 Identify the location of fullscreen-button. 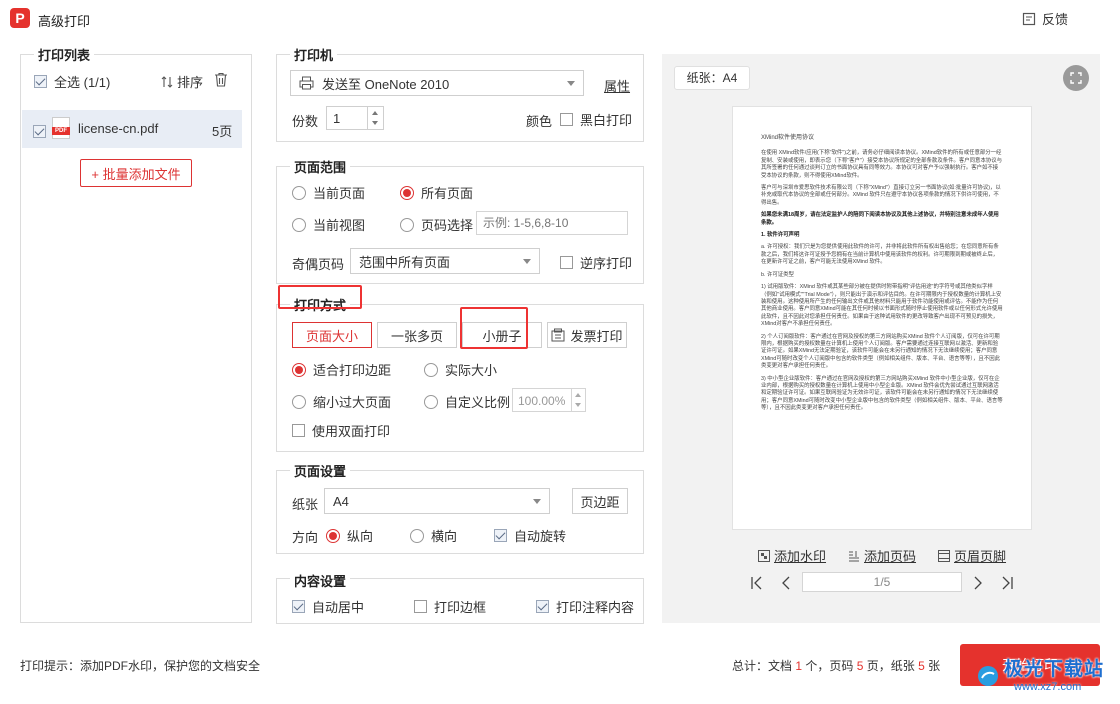
(1076, 78).